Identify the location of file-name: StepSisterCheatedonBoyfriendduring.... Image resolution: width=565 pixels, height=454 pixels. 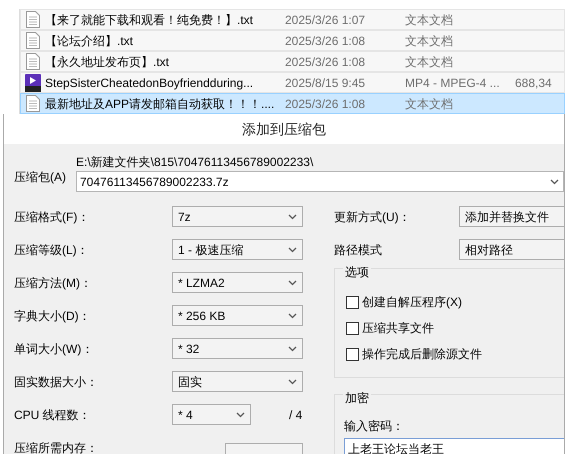
(149, 83).